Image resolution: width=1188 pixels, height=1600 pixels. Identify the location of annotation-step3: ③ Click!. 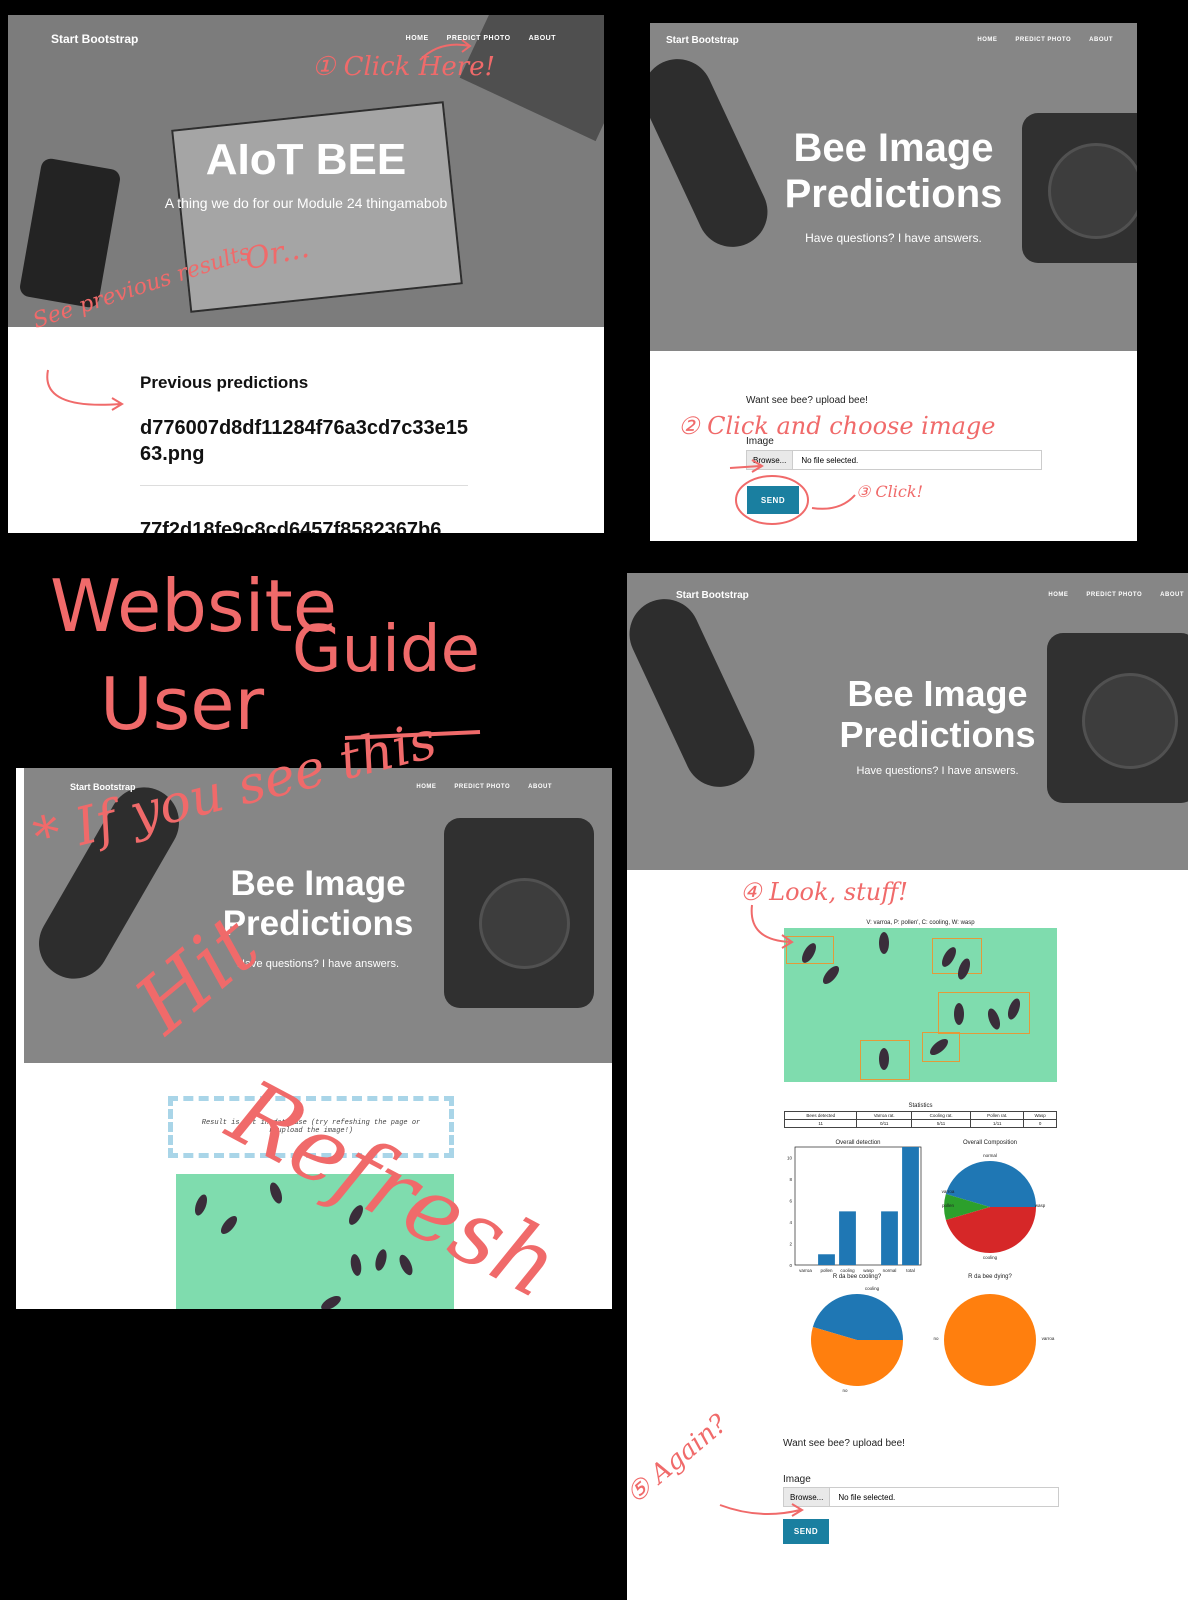
(889, 491).